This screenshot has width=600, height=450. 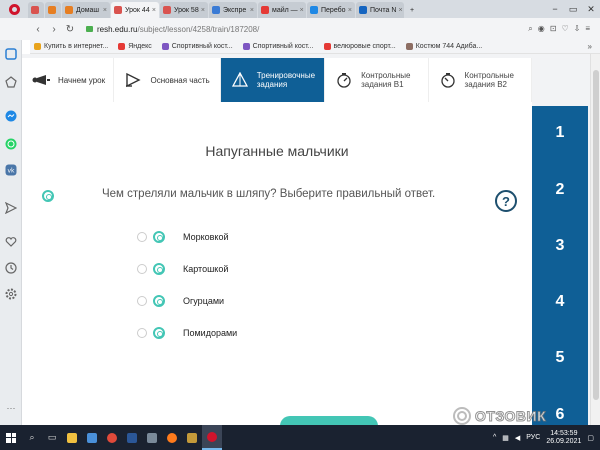 I want to click on camera-icon: ◉, so click(x=541, y=29).